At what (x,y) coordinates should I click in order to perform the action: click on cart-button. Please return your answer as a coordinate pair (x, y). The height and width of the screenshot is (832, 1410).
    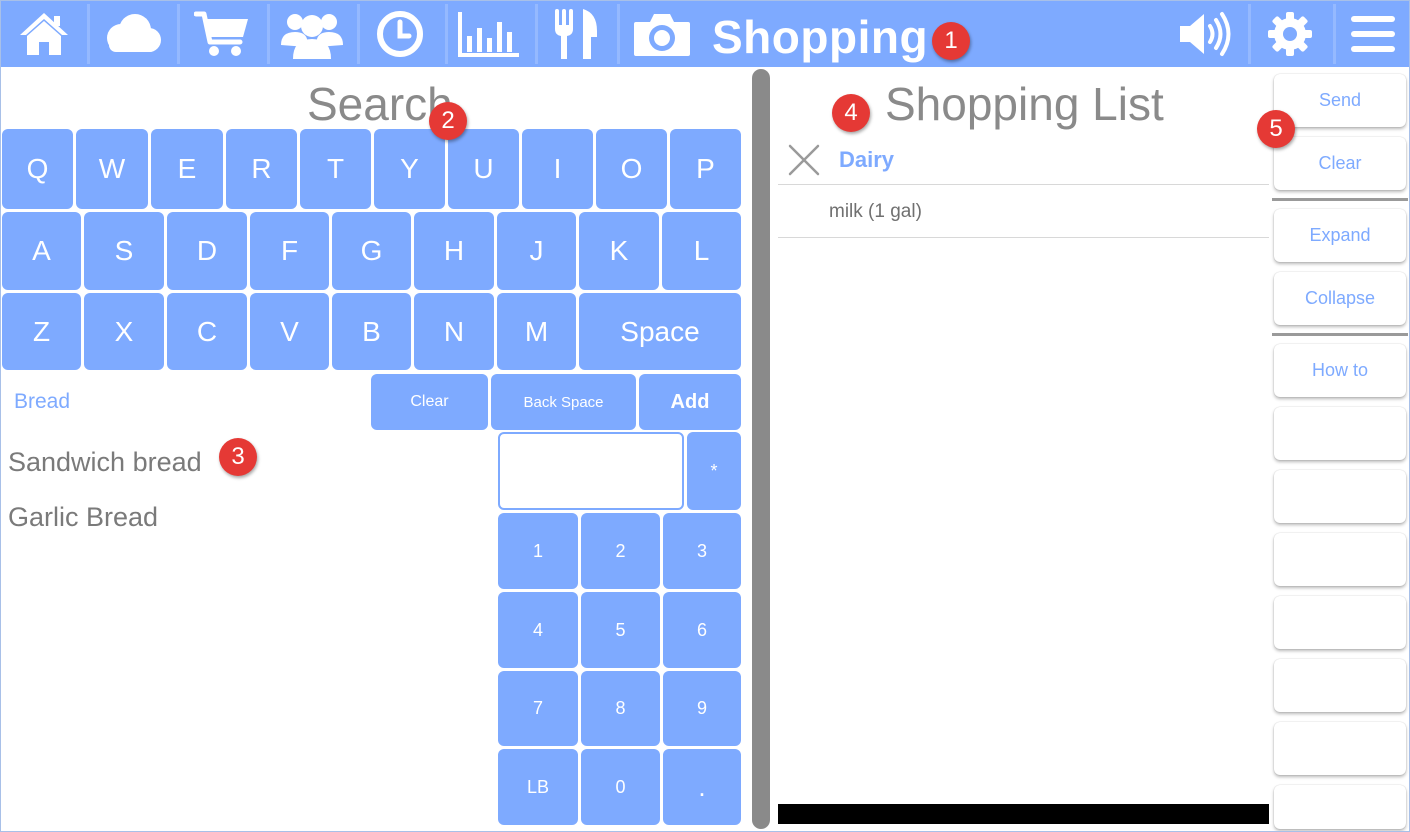
    Looking at the image, I should click on (222, 34).